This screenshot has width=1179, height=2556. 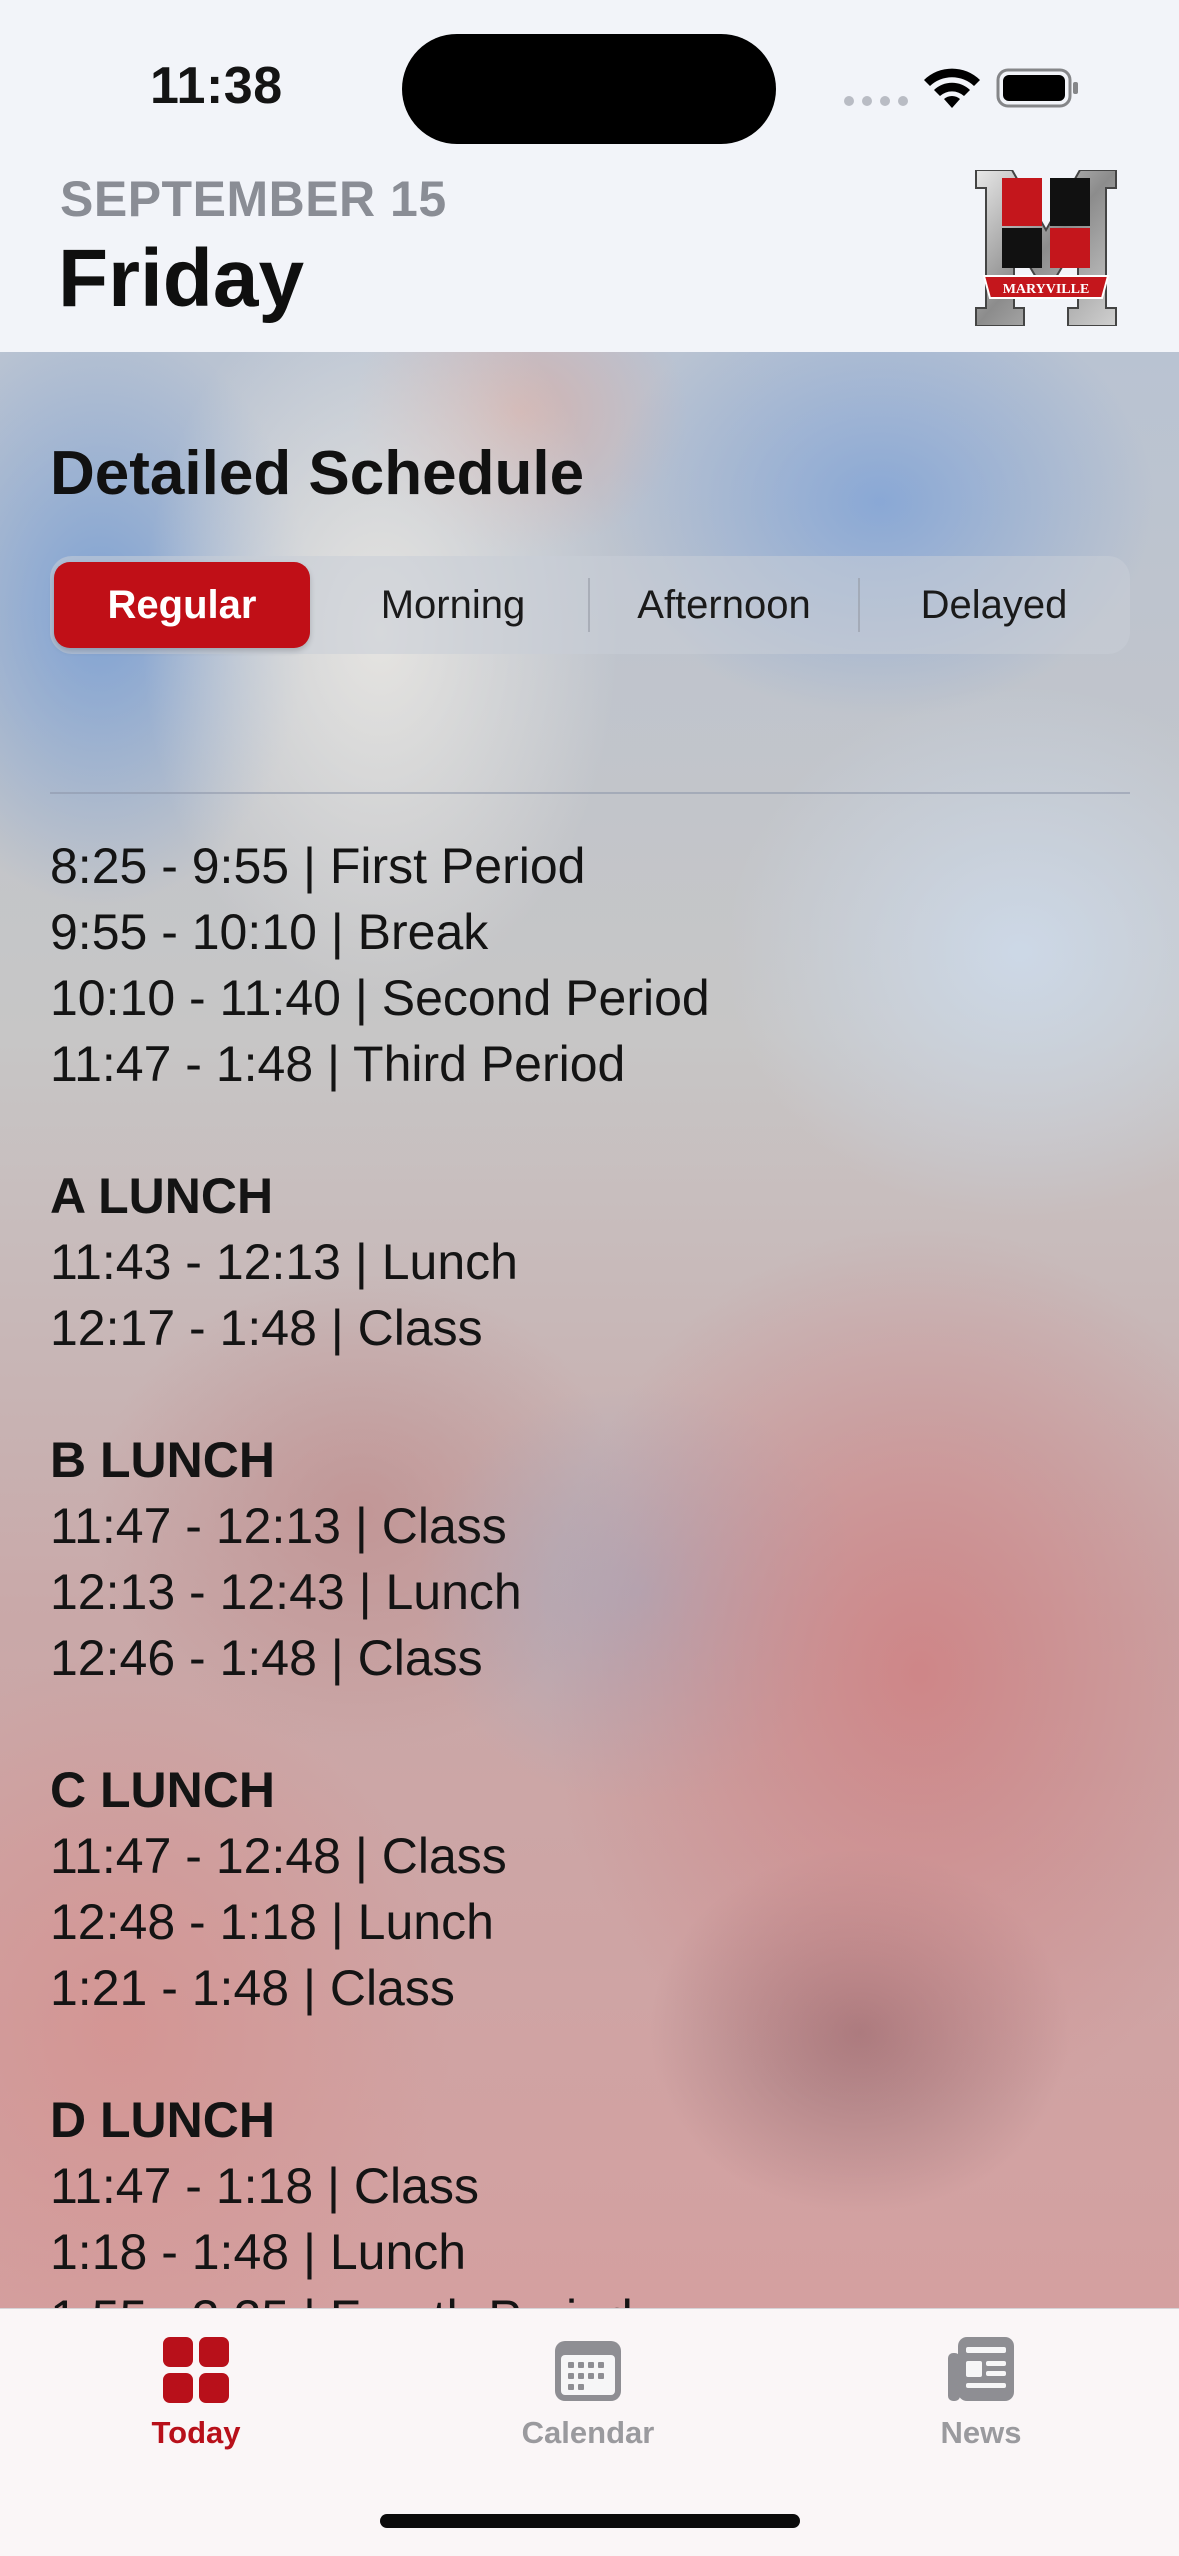 I want to click on schedule-line: 12:17 - 1:48 | Class, so click(x=266, y=1328).